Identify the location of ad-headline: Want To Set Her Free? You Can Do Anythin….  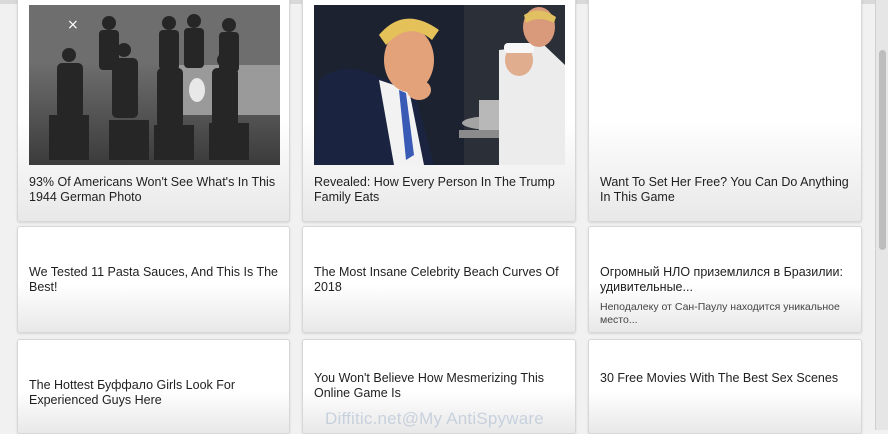
(724, 189).